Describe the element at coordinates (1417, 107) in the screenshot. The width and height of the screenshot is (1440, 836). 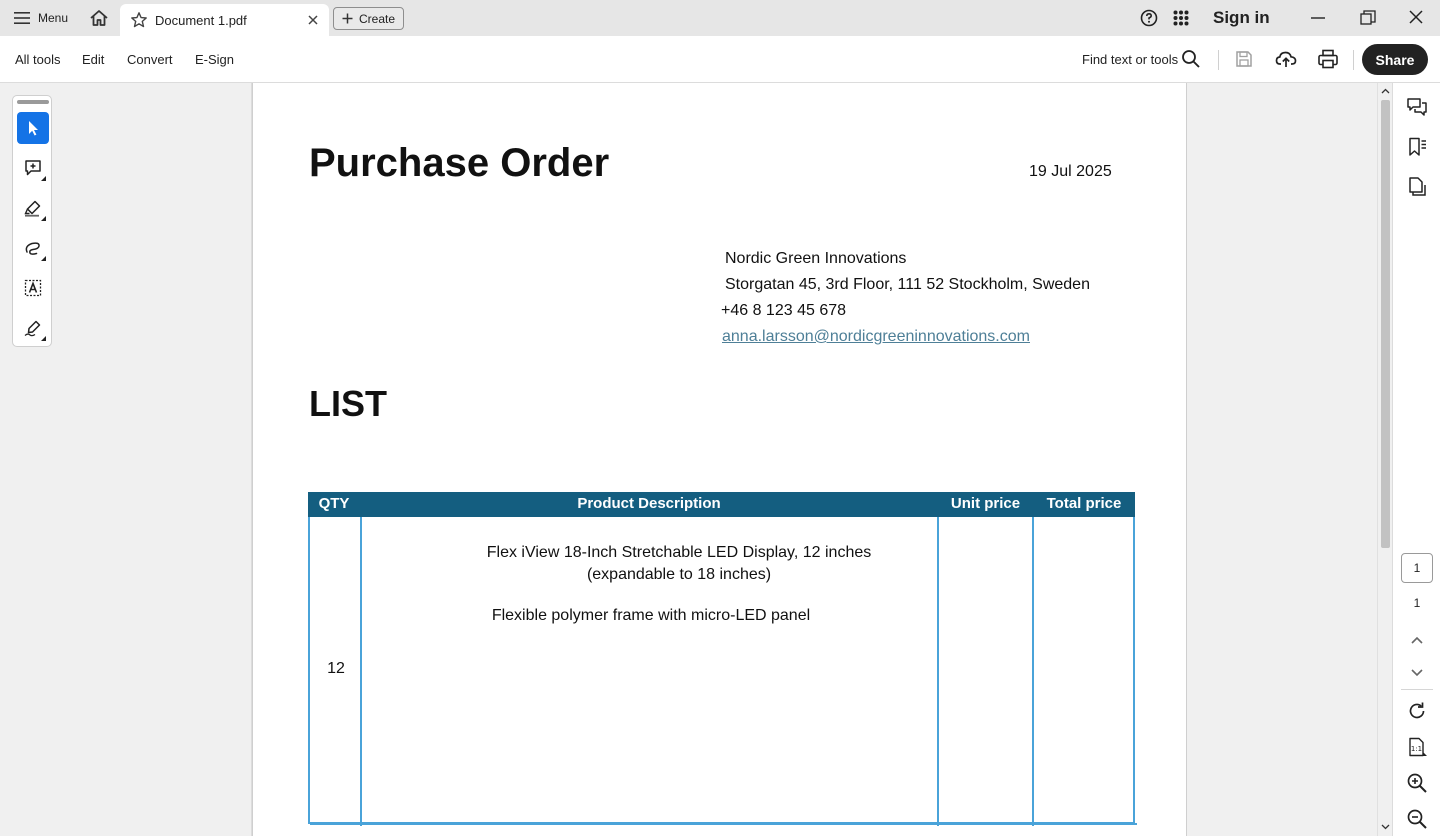
I see `comments-panel-icon` at that location.